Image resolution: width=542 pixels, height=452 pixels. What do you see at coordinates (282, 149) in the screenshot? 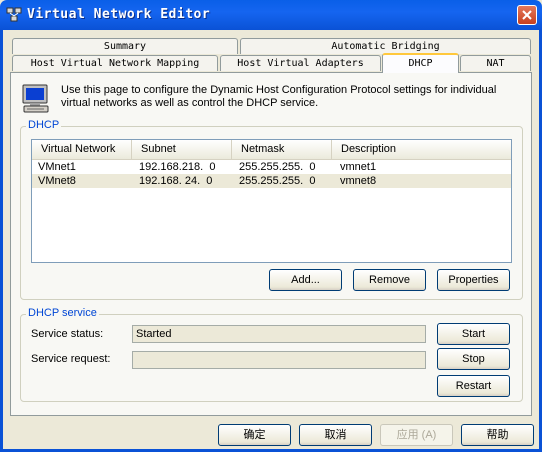
I see `column-netmask: Netmask` at bounding box center [282, 149].